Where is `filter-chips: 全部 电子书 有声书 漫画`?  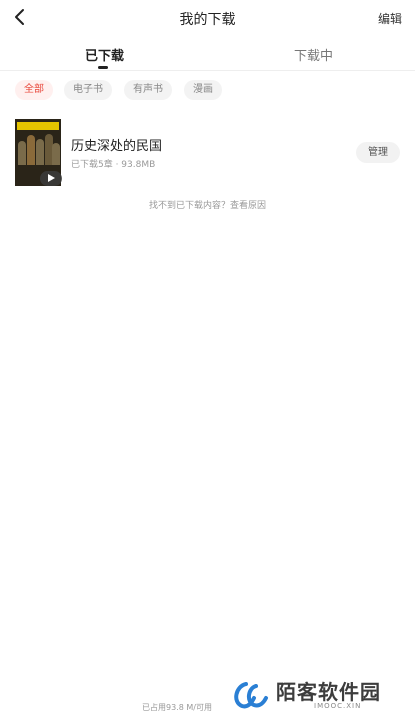 filter-chips: 全部 电子书 有声书 漫画 is located at coordinates (207, 91).